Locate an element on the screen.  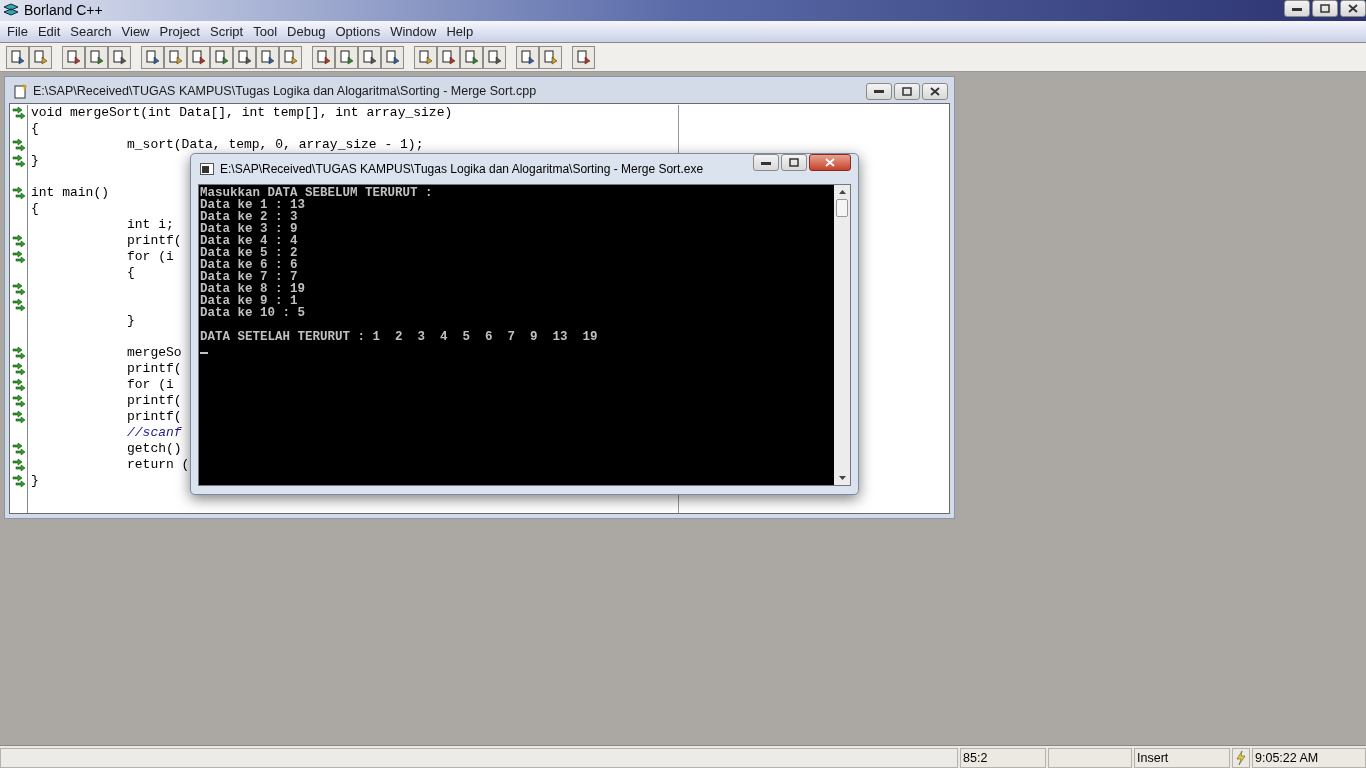
lightning-icon is located at coordinates (1241, 758).